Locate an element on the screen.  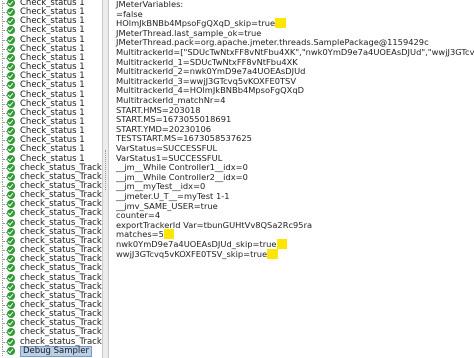
variable-line: __jm__myTest__idx=0 is located at coordinates (160, 186).